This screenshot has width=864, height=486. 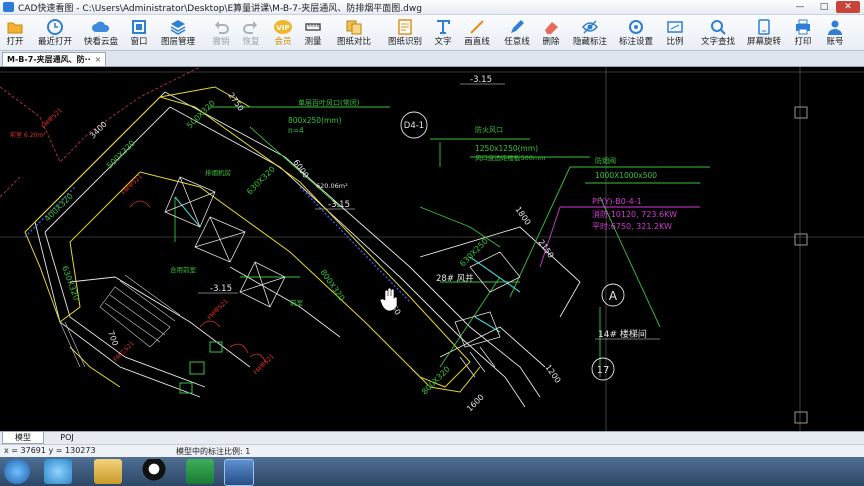 What do you see at coordinates (477, 42) in the screenshot?
I see `line-label: 画直线` at bounding box center [477, 42].